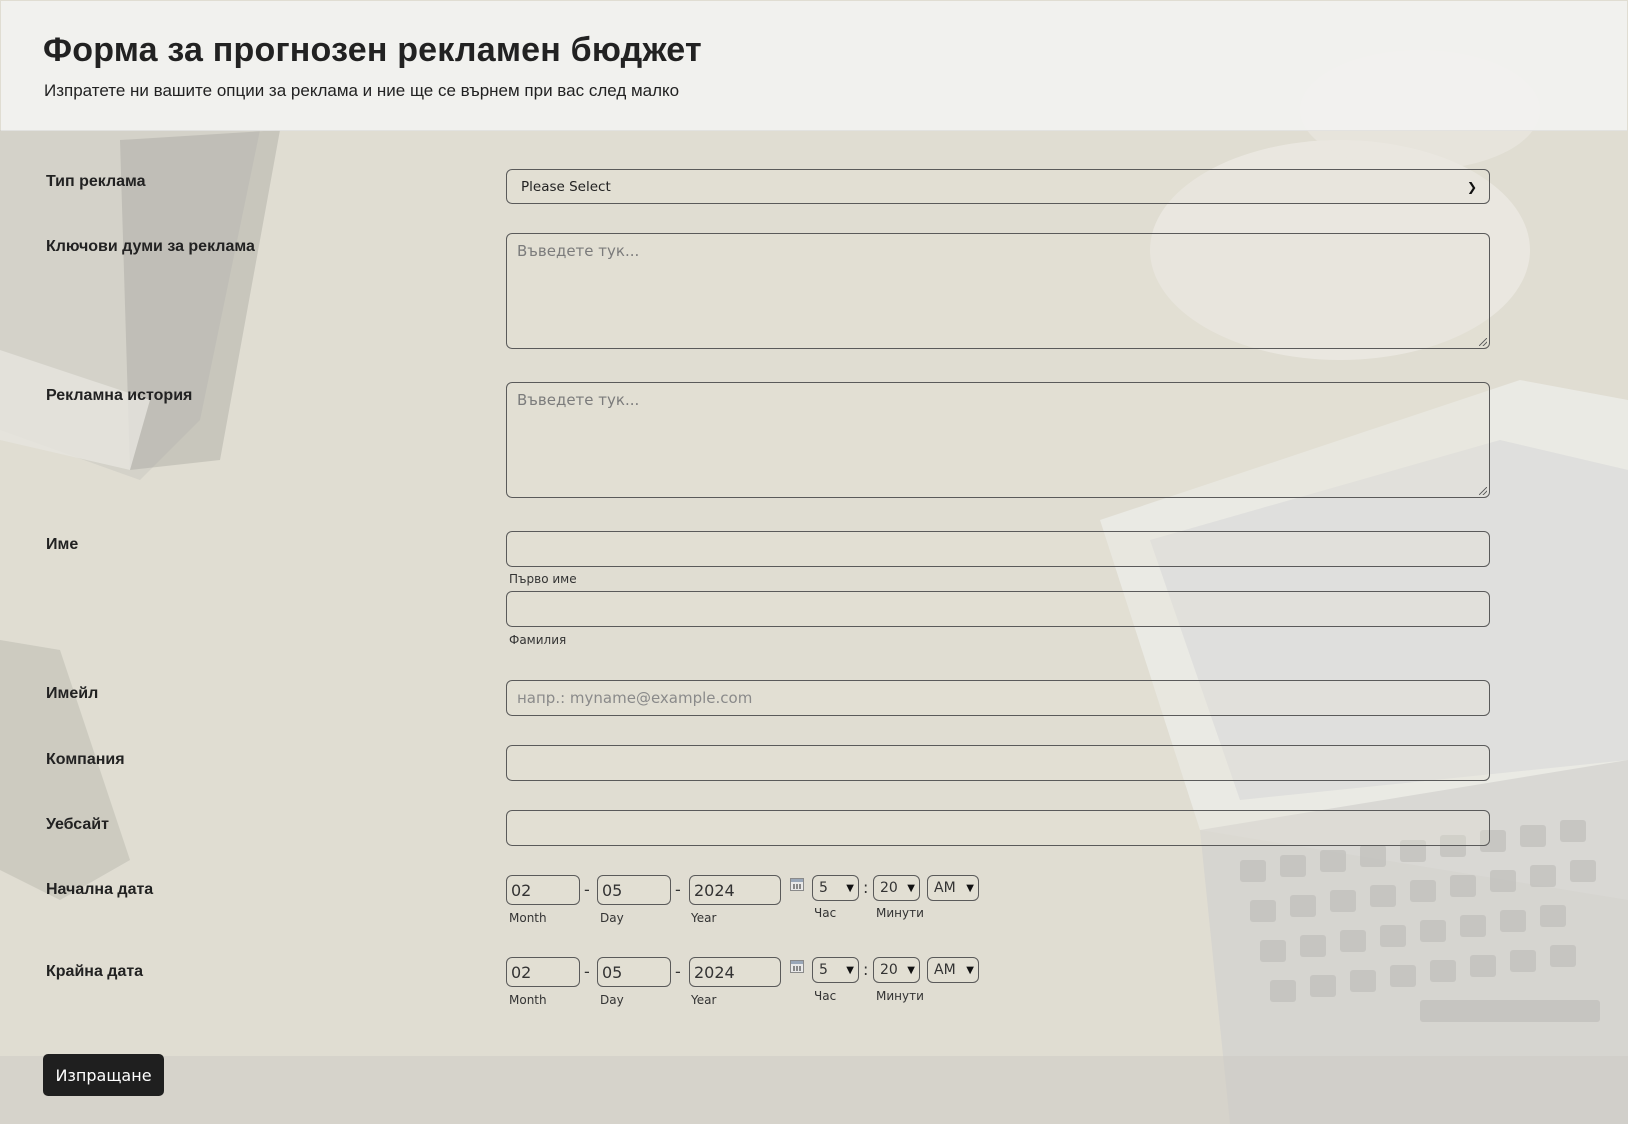 This screenshot has height=1124, width=1628. I want to click on end-ampm-select: AM ▼, so click(953, 970).